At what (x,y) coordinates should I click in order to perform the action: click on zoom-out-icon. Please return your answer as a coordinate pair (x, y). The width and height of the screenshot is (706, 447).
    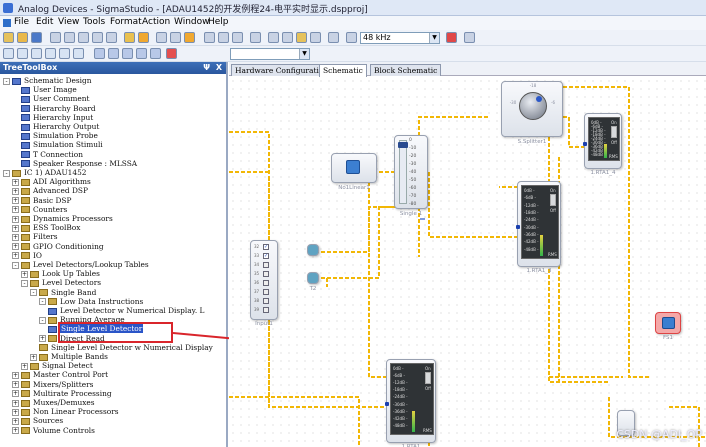
    Looking at the image, I should click on (127, 53).